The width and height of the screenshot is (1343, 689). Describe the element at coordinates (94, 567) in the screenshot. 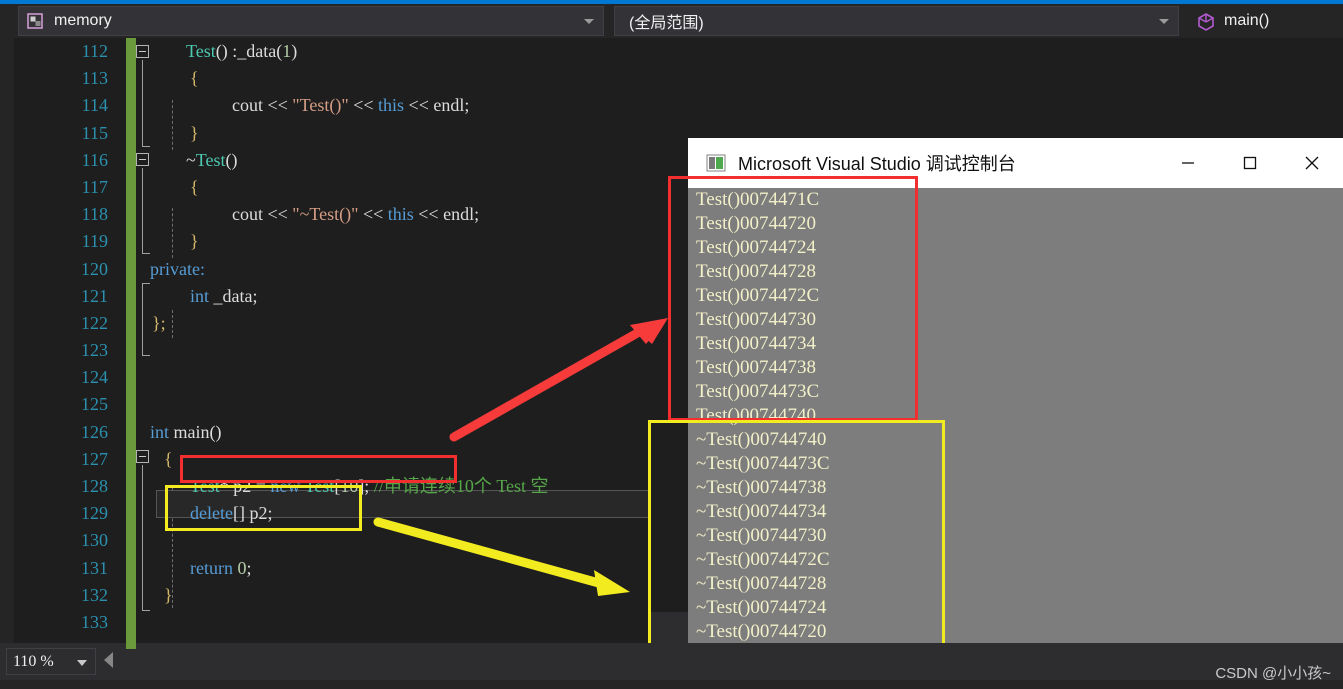

I see `line-number: 131` at that location.